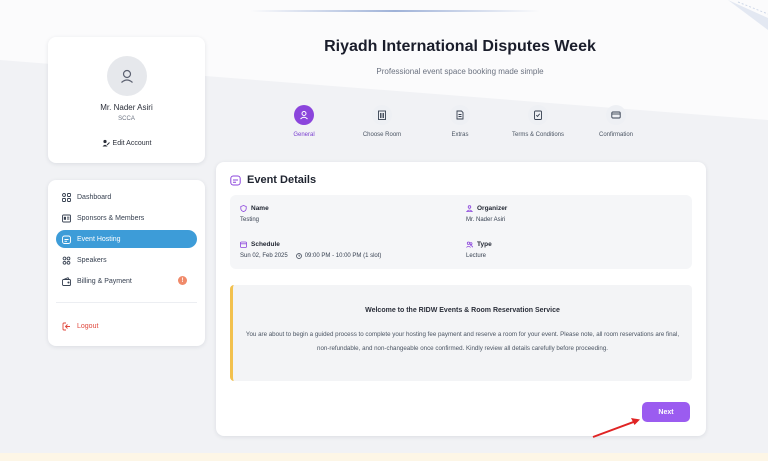  I want to click on section-header: Event Details, so click(273, 180).